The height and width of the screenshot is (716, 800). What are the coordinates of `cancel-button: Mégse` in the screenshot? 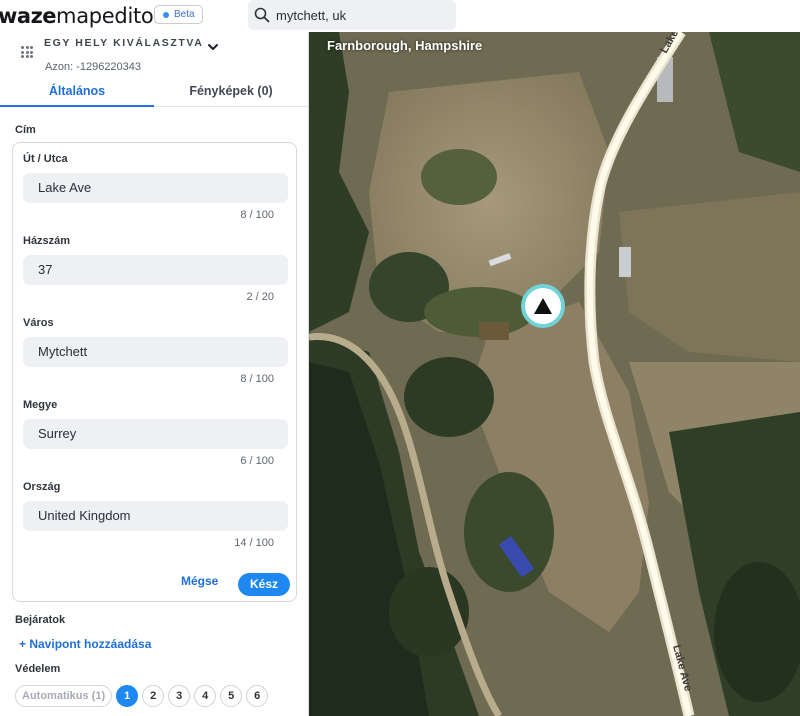 It's located at (199, 581).